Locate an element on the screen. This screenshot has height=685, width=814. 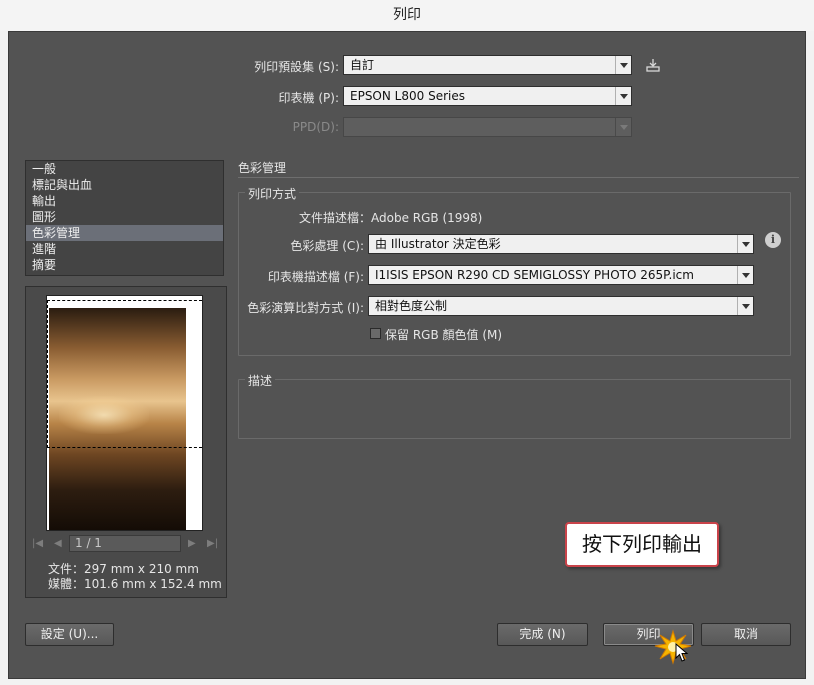
rendering-intent-label: 色彩演算比對方式 (I): is located at coordinates (305, 308).